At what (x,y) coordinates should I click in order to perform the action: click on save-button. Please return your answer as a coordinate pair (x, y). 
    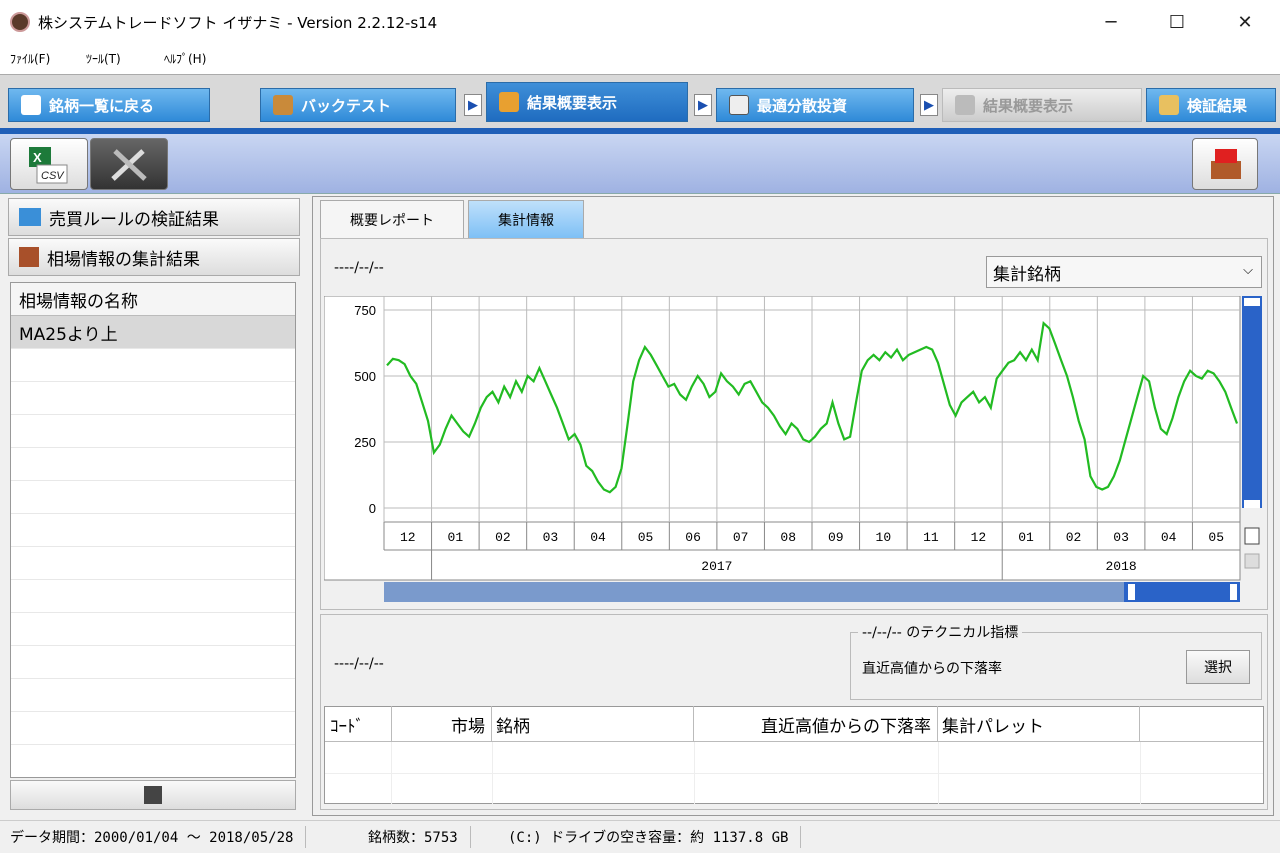
    Looking at the image, I should click on (153, 795).